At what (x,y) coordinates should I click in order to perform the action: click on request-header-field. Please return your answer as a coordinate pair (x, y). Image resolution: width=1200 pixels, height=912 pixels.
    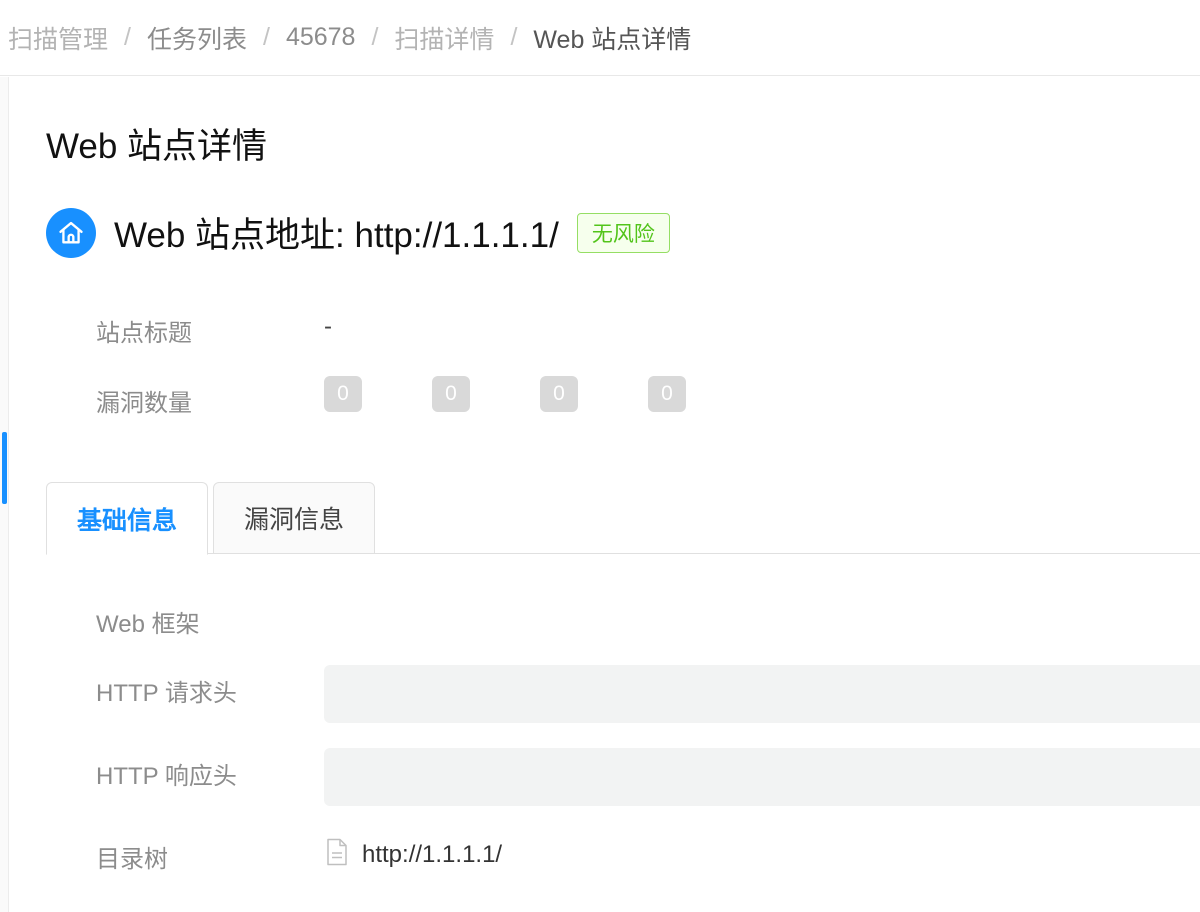
    Looking at the image, I should click on (762, 694).